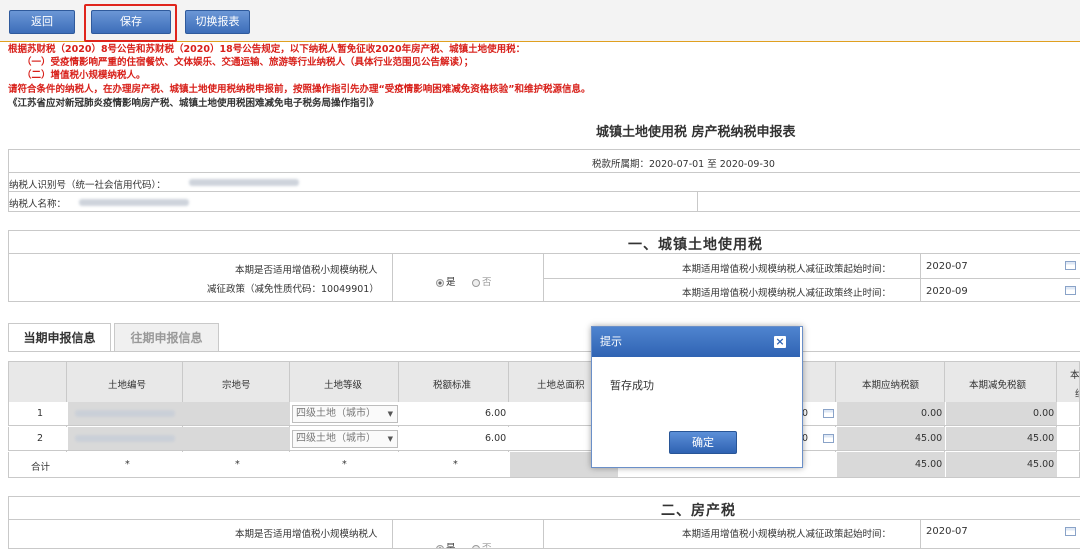 This screenshot has width=1080, height=549. Describe the element at coordinates (703, 442) in the screenshot. I see `confirm-button: 确定` at that location.